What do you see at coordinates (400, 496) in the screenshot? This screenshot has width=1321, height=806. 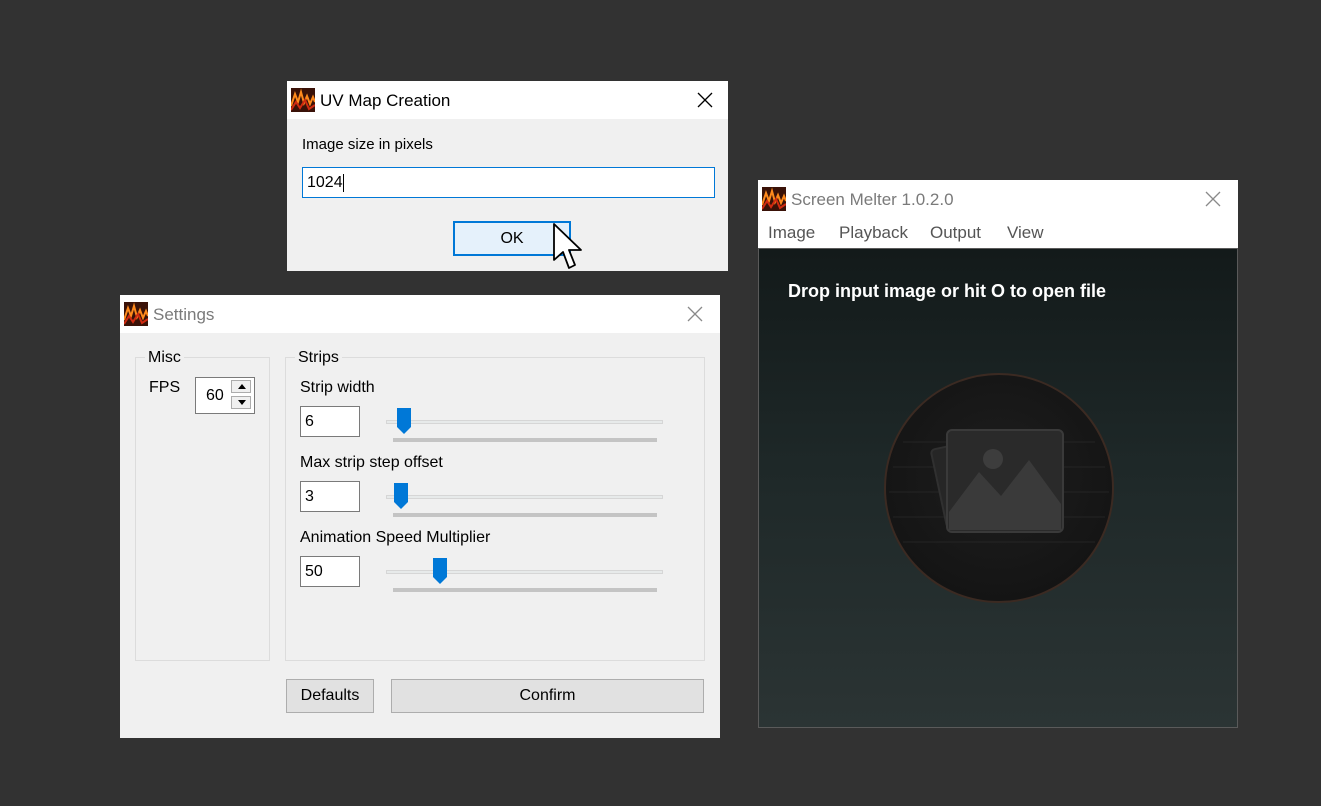 I see `max-step-offset-slider-thumb` at bounding box center [400, 496].